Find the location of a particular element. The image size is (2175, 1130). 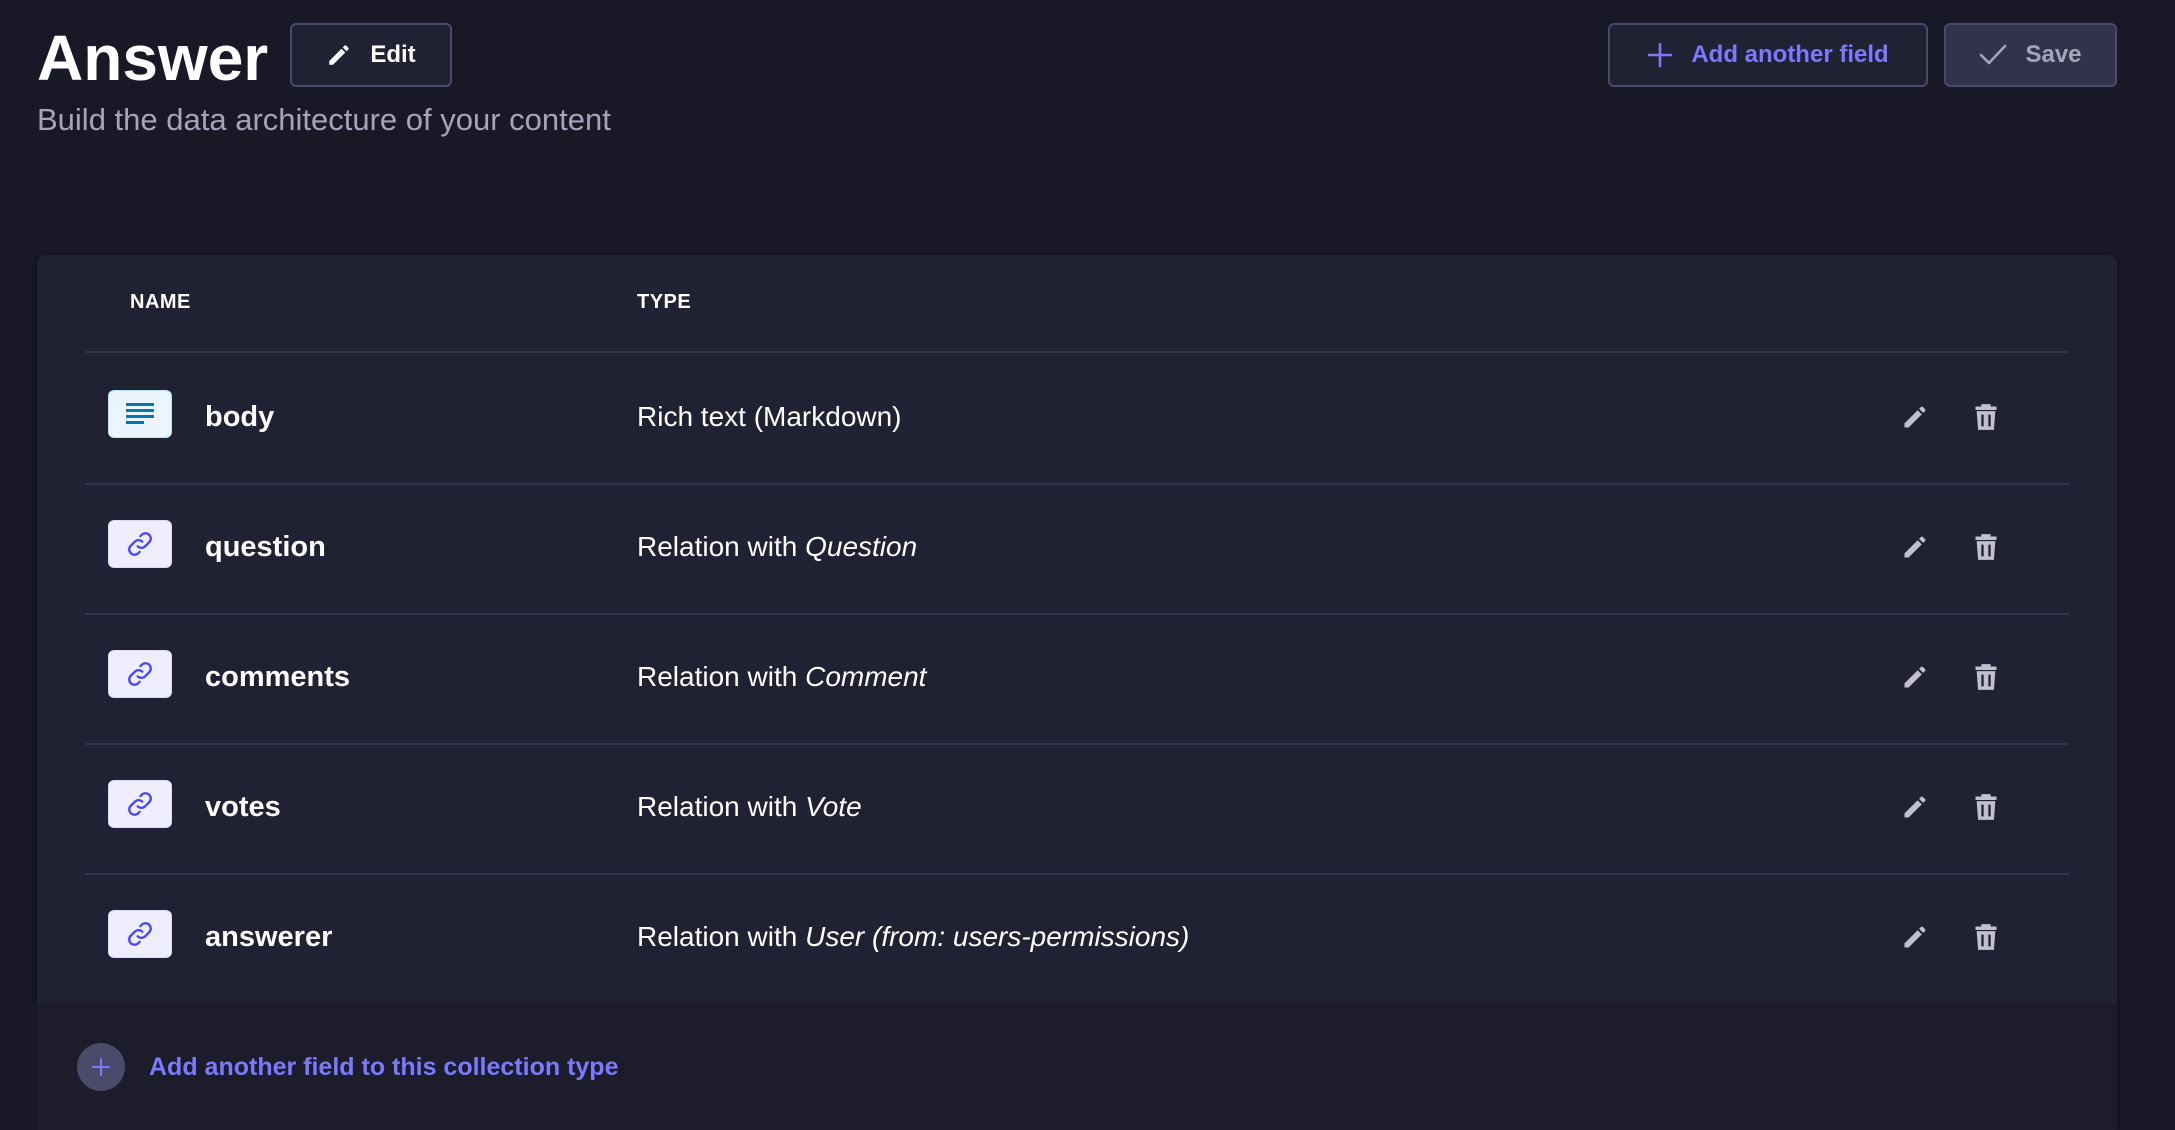

field-type: Relation with Vote is located at coordinates (749, 806).